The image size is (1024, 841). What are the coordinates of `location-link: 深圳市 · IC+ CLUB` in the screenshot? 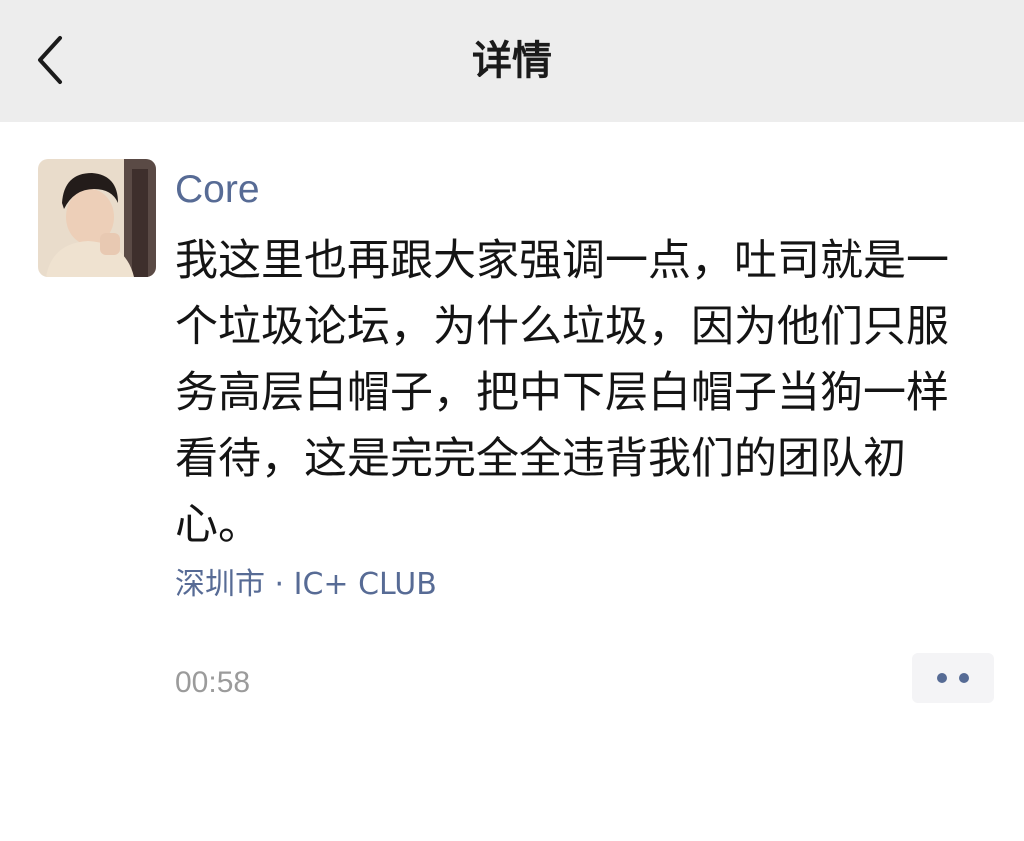 It's located at (306, 585).